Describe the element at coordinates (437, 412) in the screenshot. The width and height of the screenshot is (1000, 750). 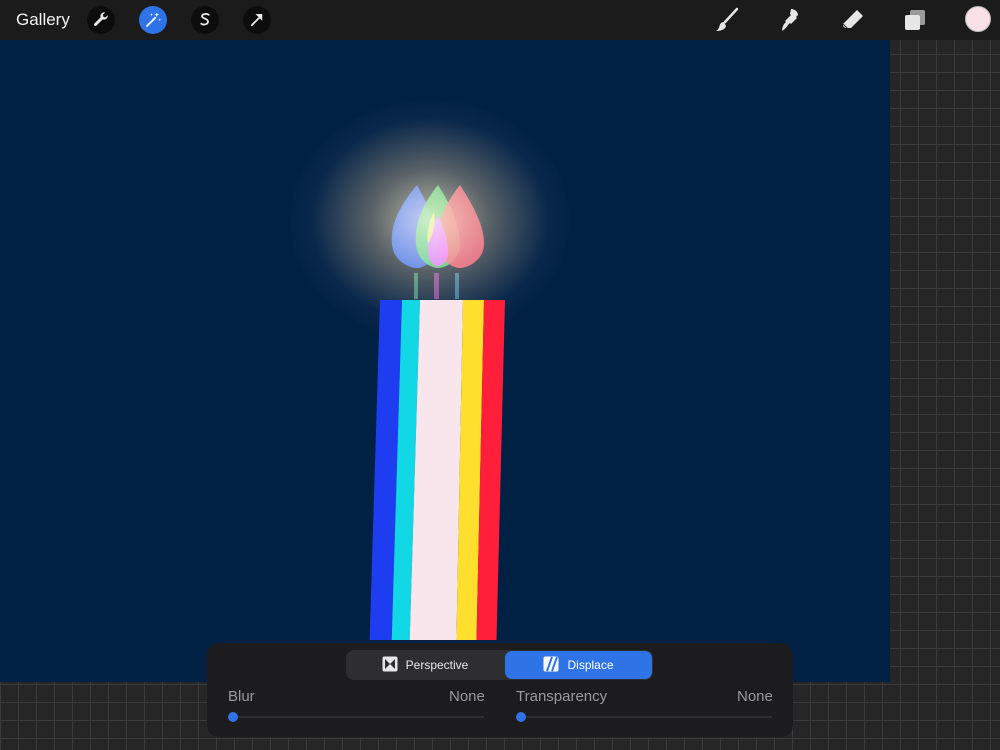
I see `candle-artwork` at that location.